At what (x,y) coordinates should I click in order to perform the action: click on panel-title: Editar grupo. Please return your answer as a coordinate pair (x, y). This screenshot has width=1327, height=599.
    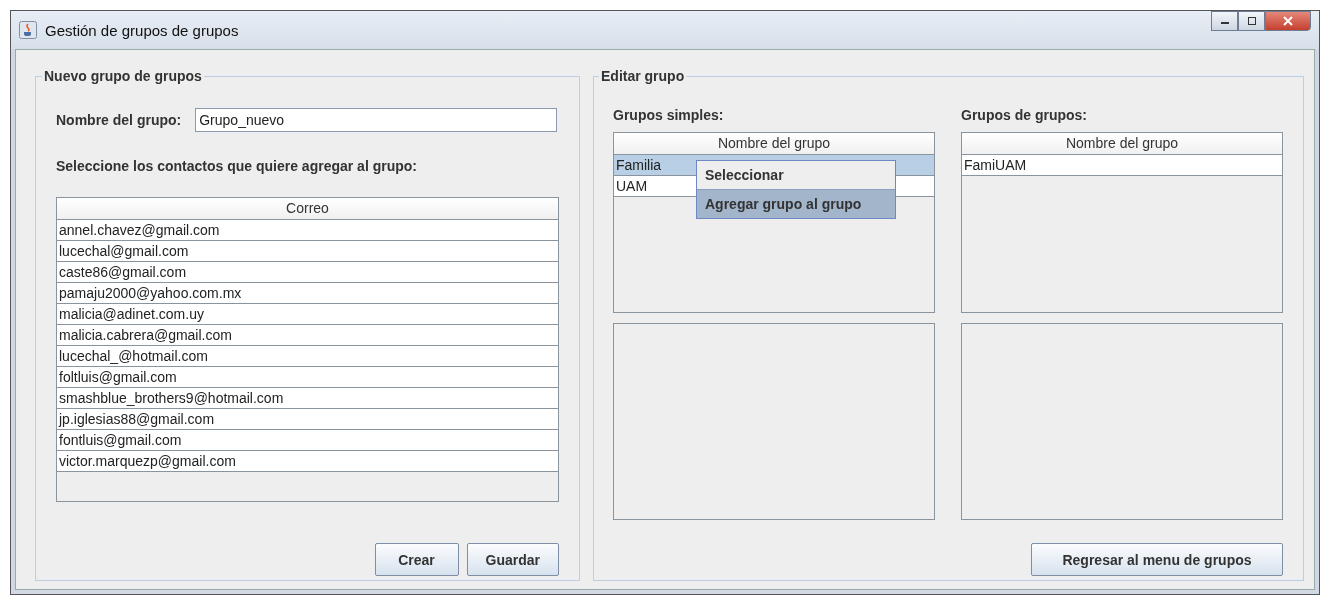
    Looking at the image, I should click on (643, 76).